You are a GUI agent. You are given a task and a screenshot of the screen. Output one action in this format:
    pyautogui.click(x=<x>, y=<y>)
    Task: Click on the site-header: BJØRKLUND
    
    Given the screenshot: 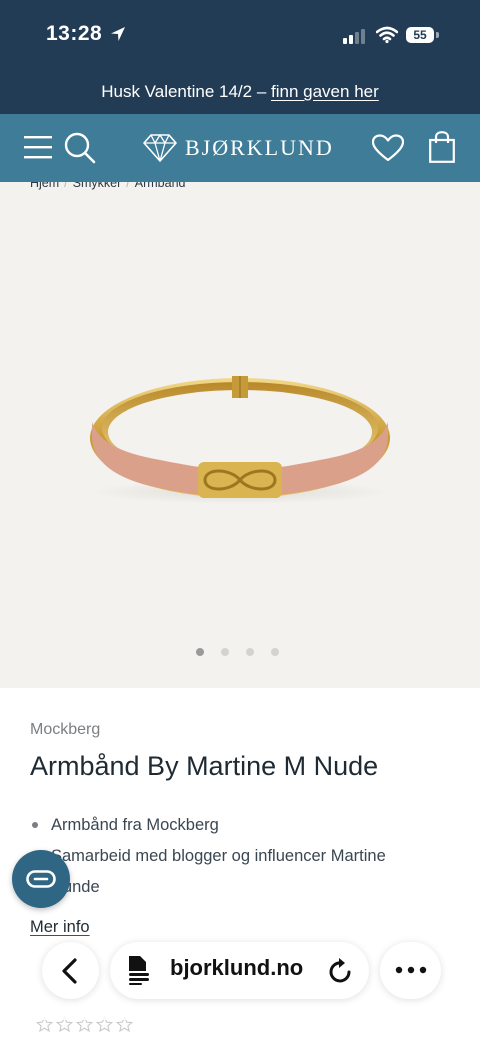 What is the action you would take?
    pyautogui.click(x=240, y=148)
    